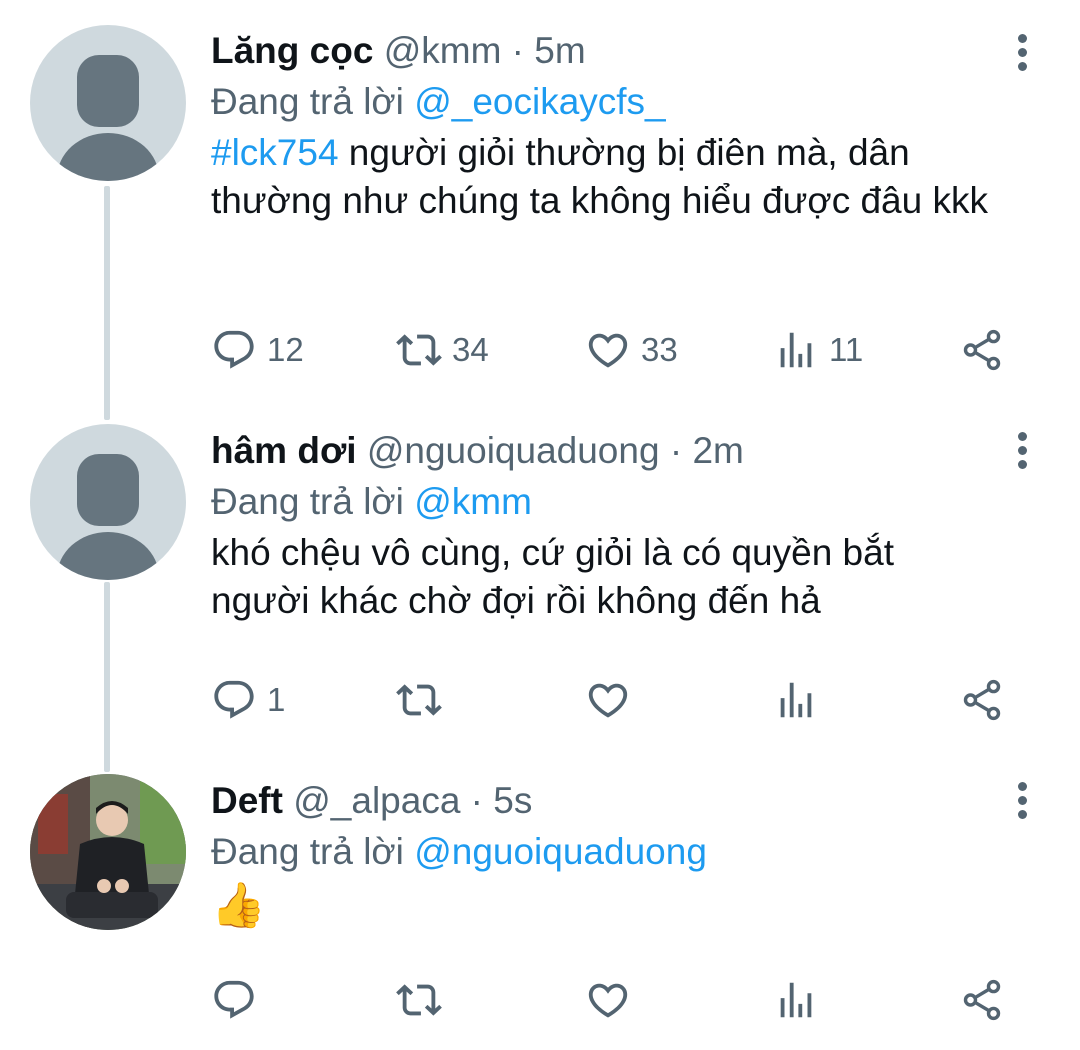  I want to click on tweet-time: 2m, so click(717, 450).